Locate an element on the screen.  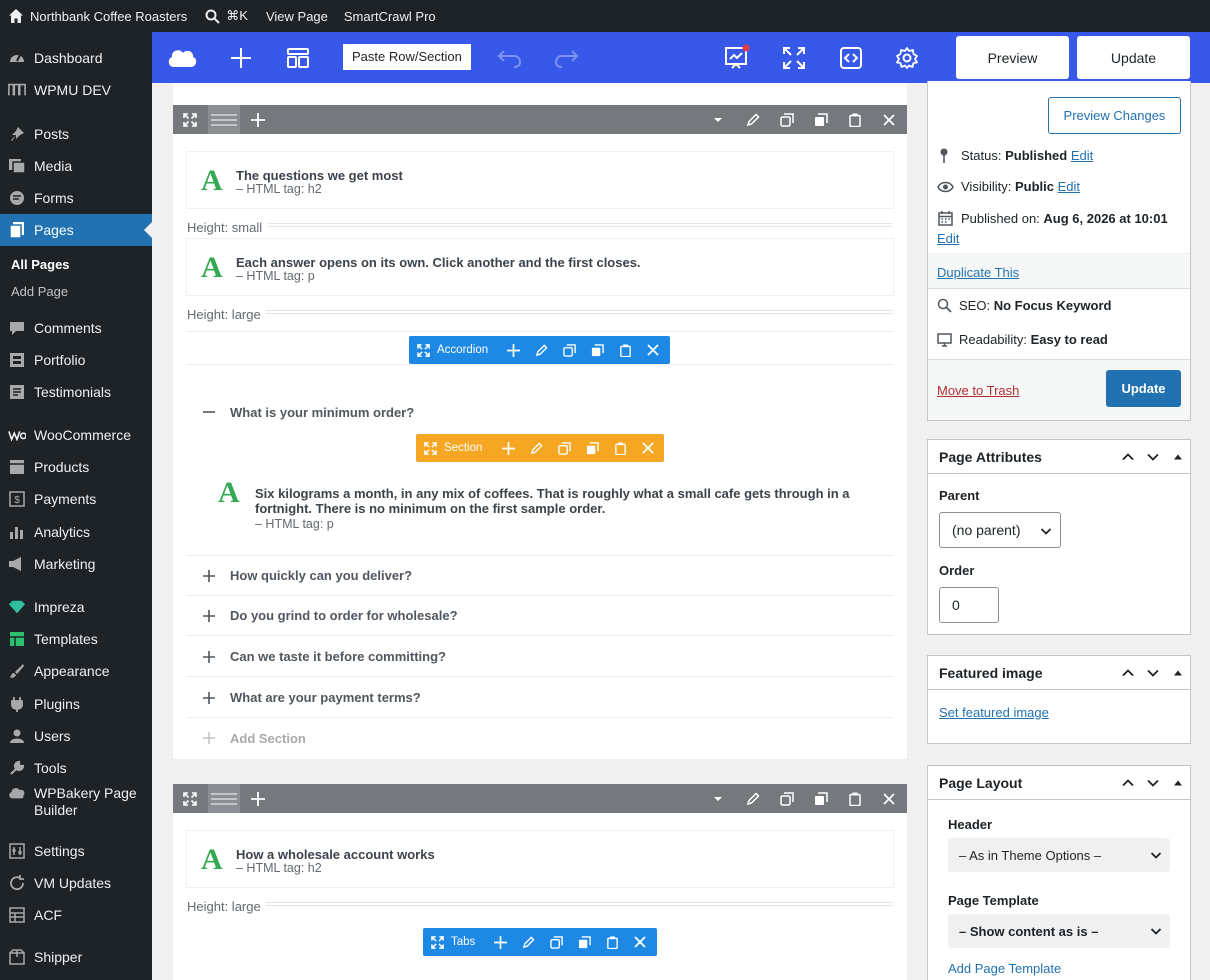
site-name-link: Northbank Coffee Roasters is located at coordinates (97, 16).